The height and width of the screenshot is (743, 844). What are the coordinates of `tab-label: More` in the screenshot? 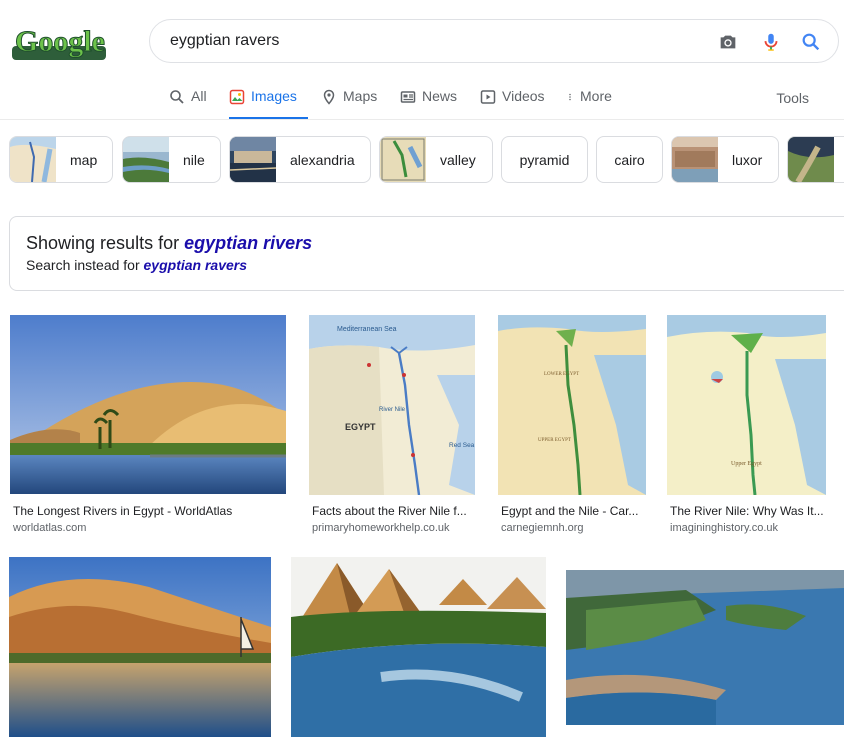 It's located at (596, 96).